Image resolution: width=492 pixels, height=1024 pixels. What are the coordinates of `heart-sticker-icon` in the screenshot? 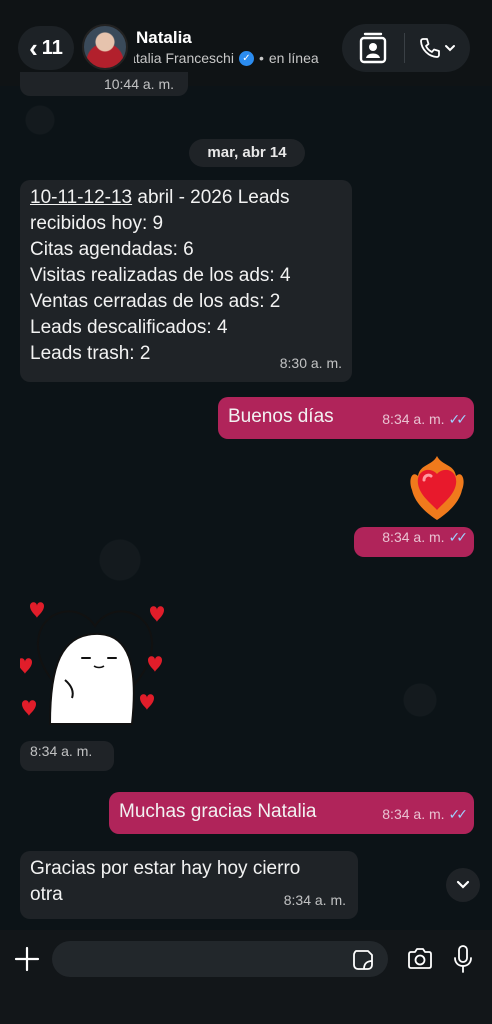 It's located at (95, 664).